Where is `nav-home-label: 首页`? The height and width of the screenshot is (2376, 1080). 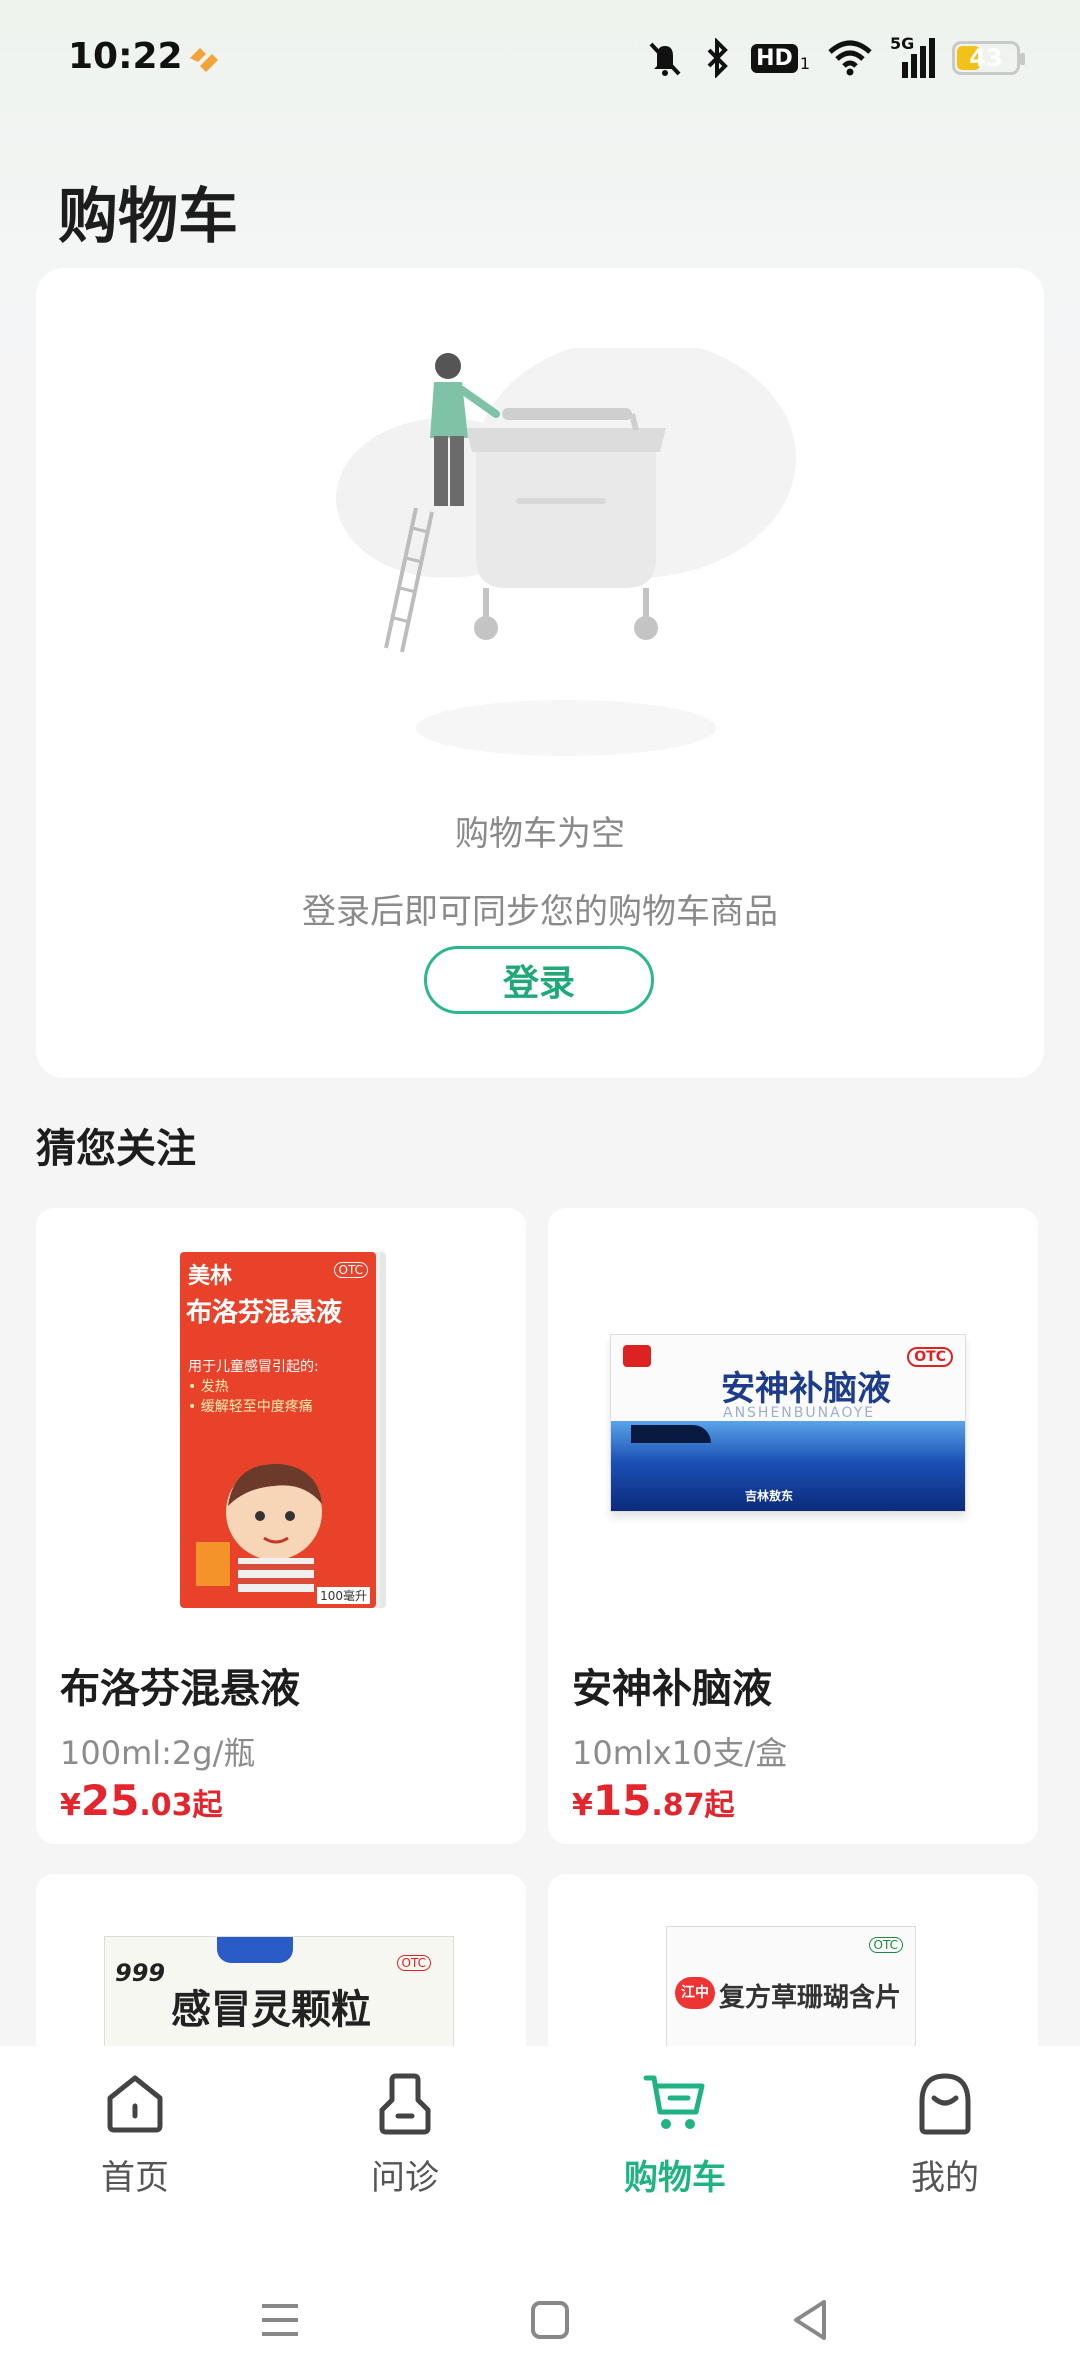 nav-home-label: 首页 is located at coordinates (135, 2178).